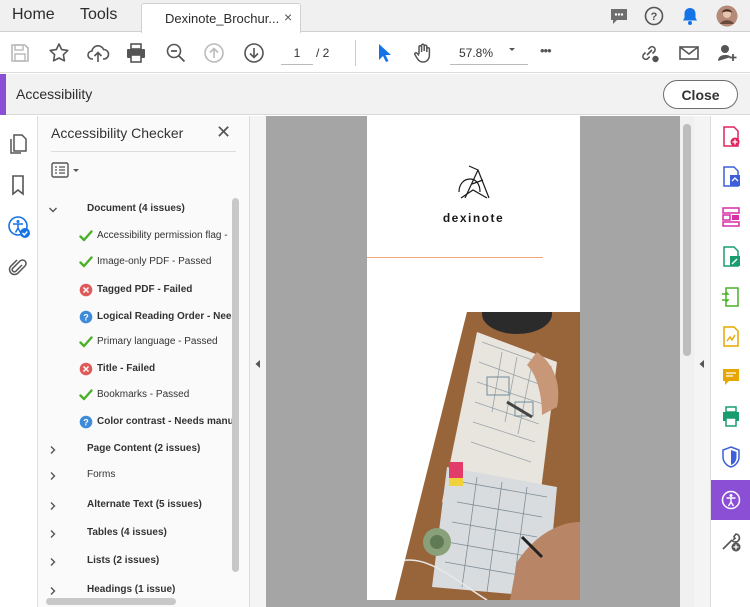 The image size is (750, 607). What do you see at coordinates (214, 53) in the screenshot?
I see `page-up-icon` at bounding box center [214, 53].